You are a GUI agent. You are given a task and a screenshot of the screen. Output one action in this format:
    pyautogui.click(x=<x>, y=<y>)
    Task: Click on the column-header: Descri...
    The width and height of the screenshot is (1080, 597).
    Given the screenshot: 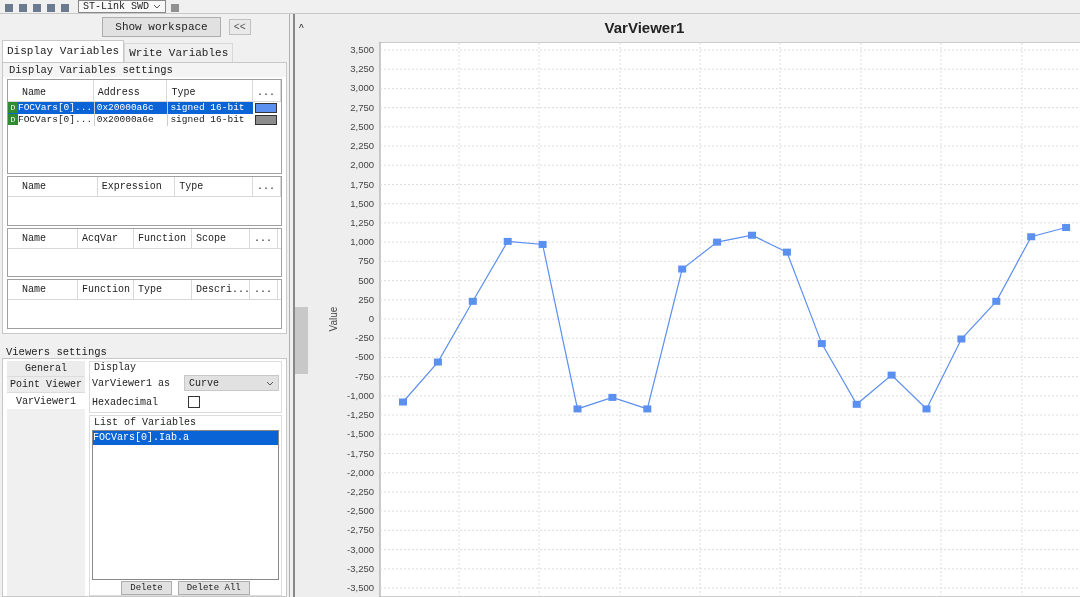 What is the action you would take?
    pyautogui.click(x=221, y=290)
    